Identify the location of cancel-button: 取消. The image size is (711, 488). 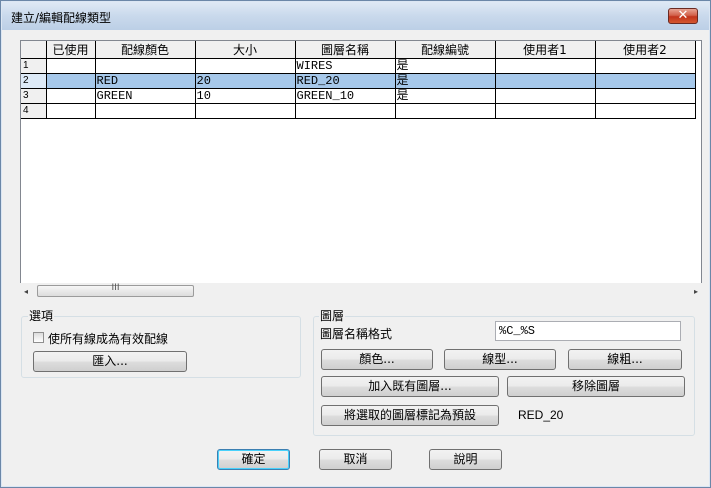
(355, 459).